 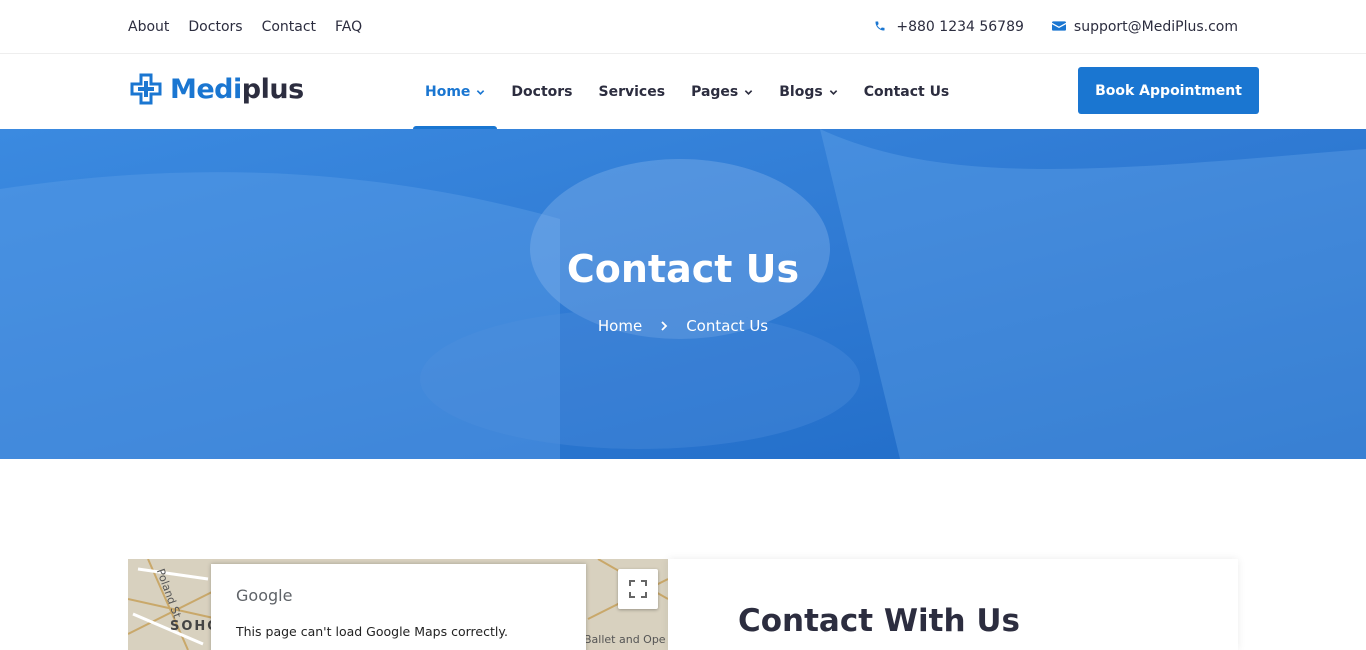 What do you see at coordinates (146, 89) in the screenshot?
I see `medical-cross-icon` at bounding box center [146, 89].